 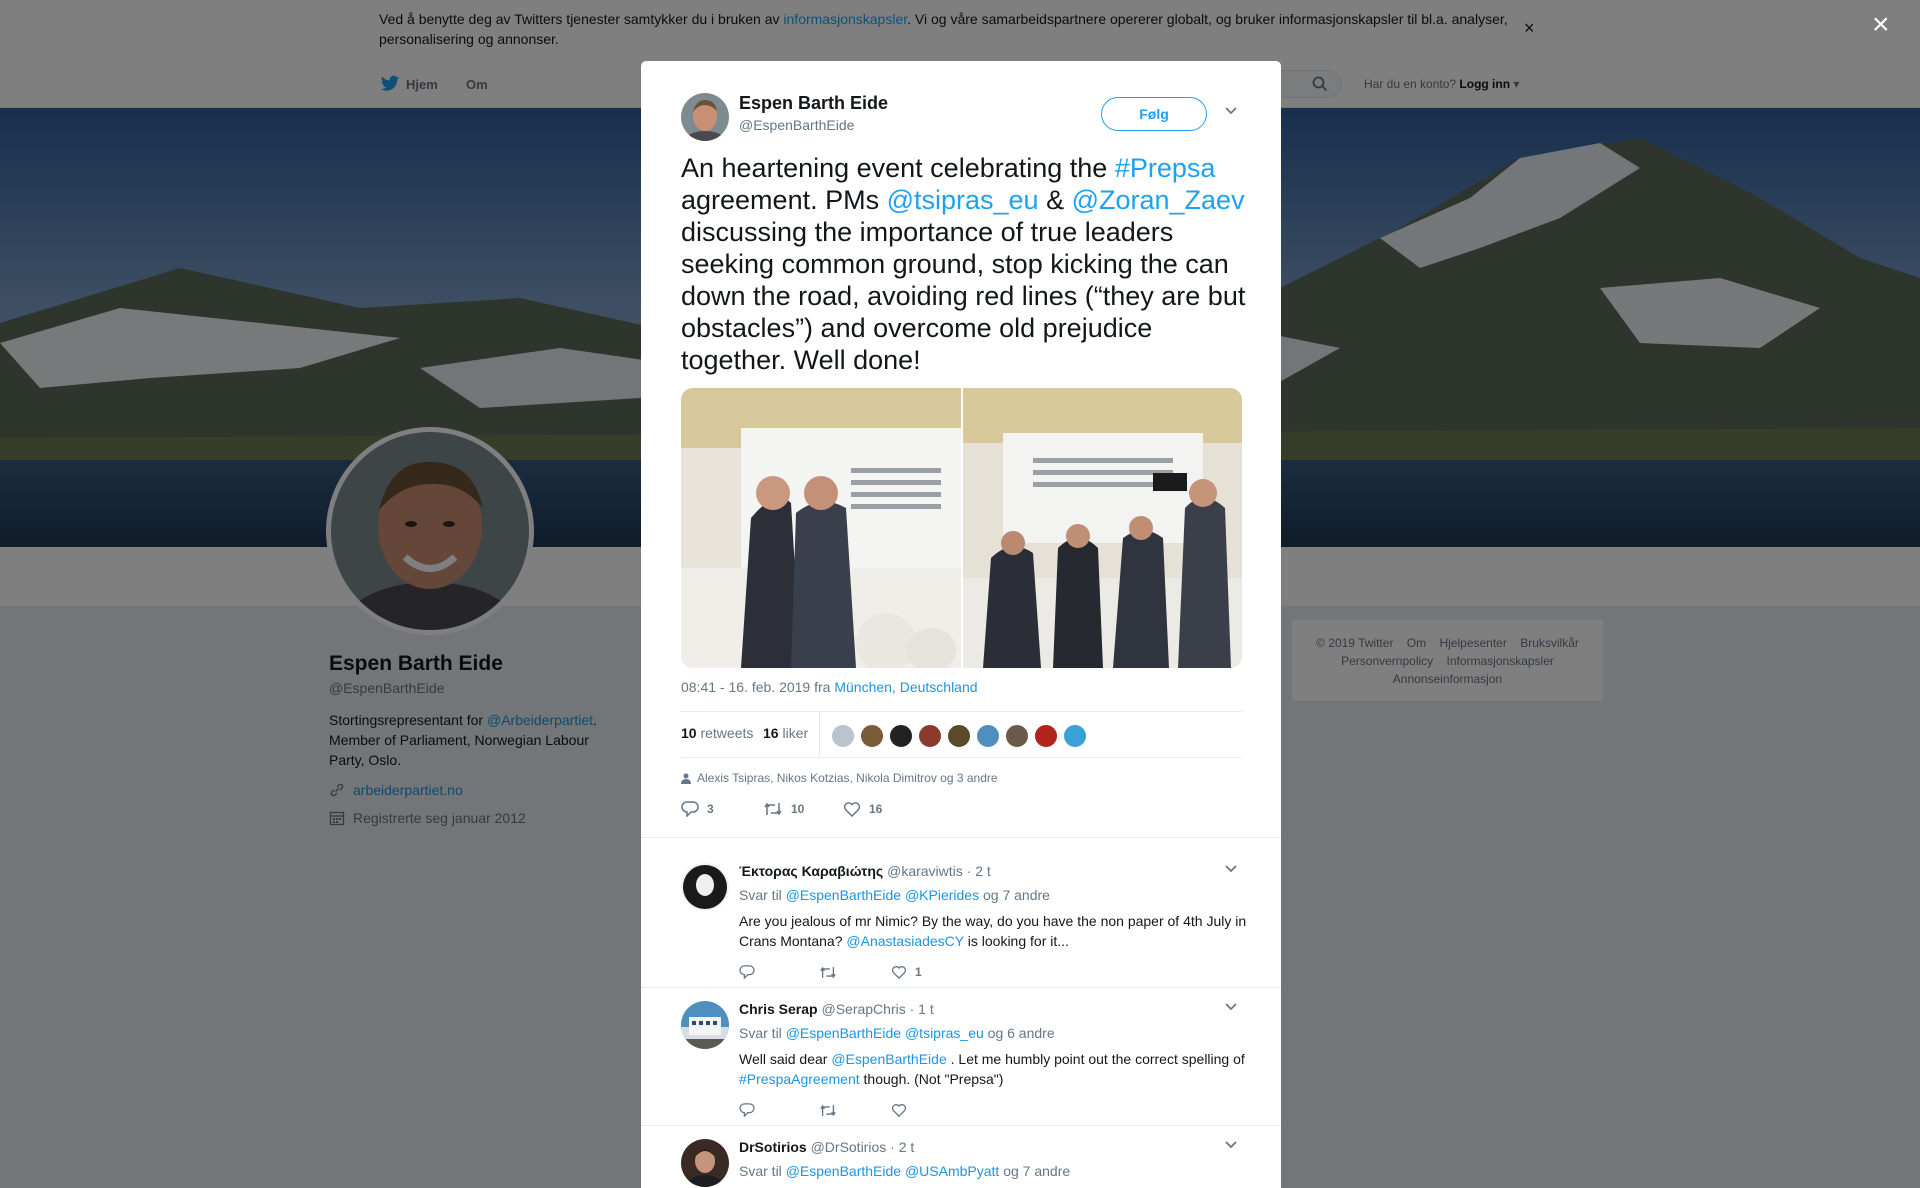 What do you see at coordinates (795, 733) in the screenshot?
I see `likes-label: liker` at bounding box center [795, 733].